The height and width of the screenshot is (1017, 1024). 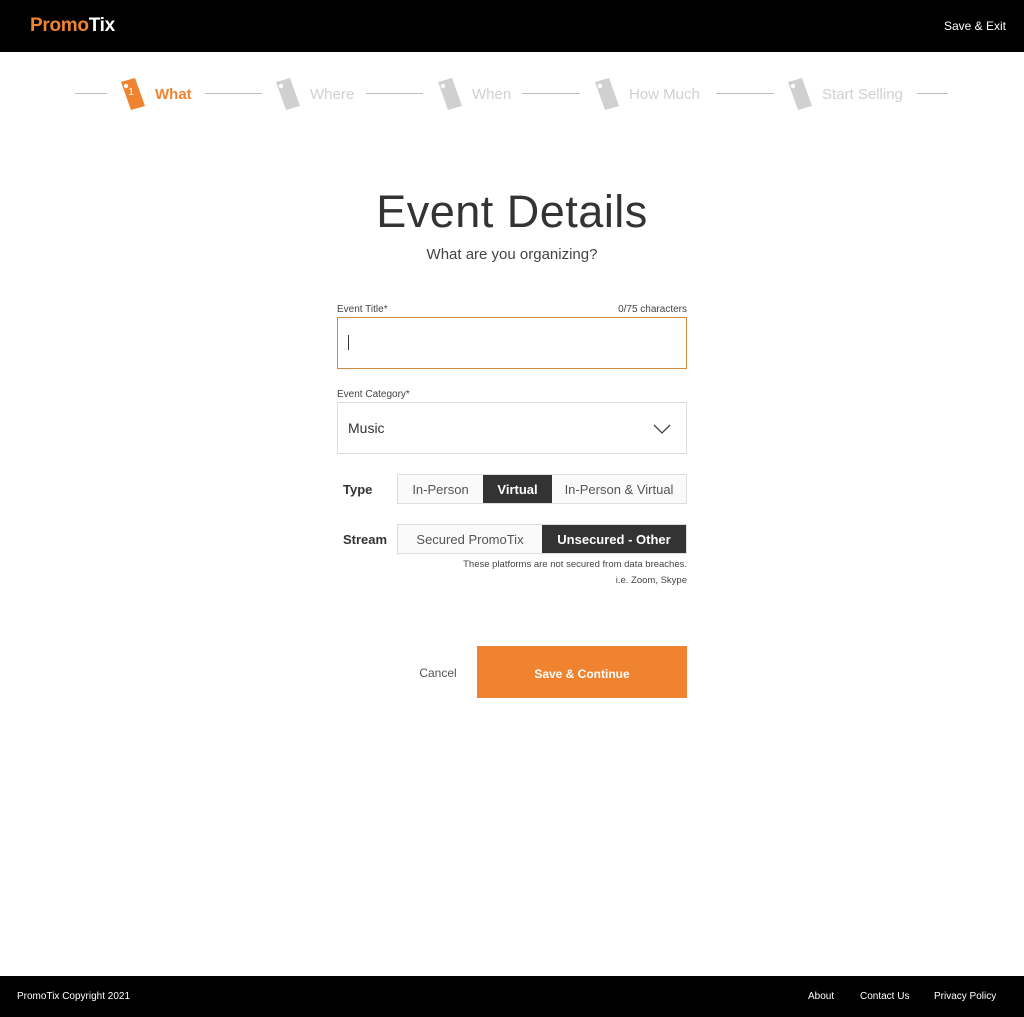 I want to click on event-category-label: Event Category*, so click(x=373, y=394).